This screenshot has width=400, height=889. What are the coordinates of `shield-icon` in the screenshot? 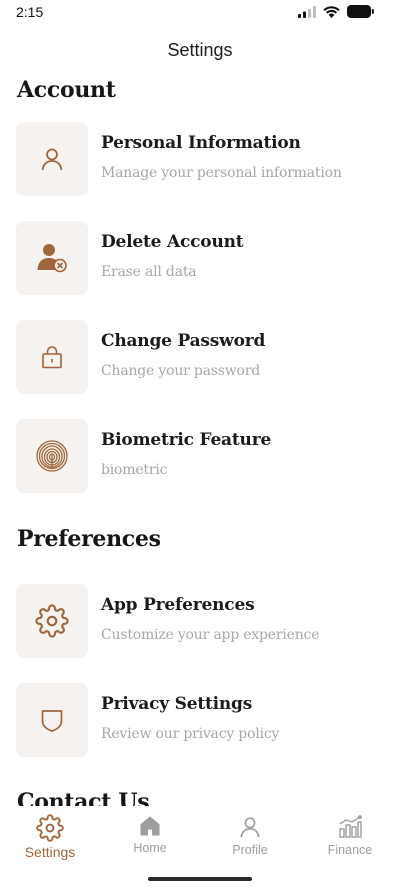 It's located at (52, 721).